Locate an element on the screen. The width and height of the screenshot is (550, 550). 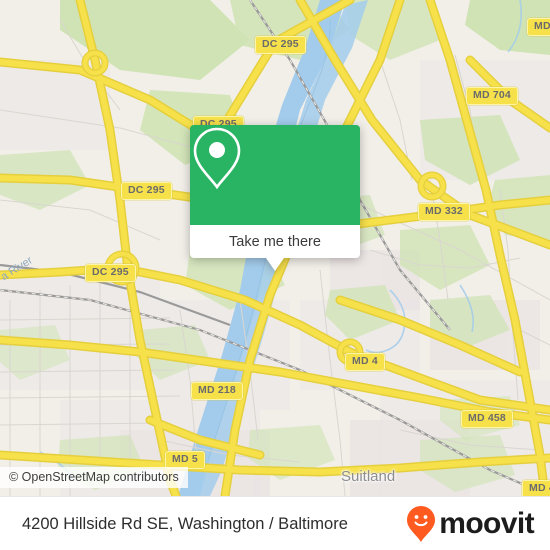
shield-md-4-center: MD 4 is located at coordinates (365, 362).